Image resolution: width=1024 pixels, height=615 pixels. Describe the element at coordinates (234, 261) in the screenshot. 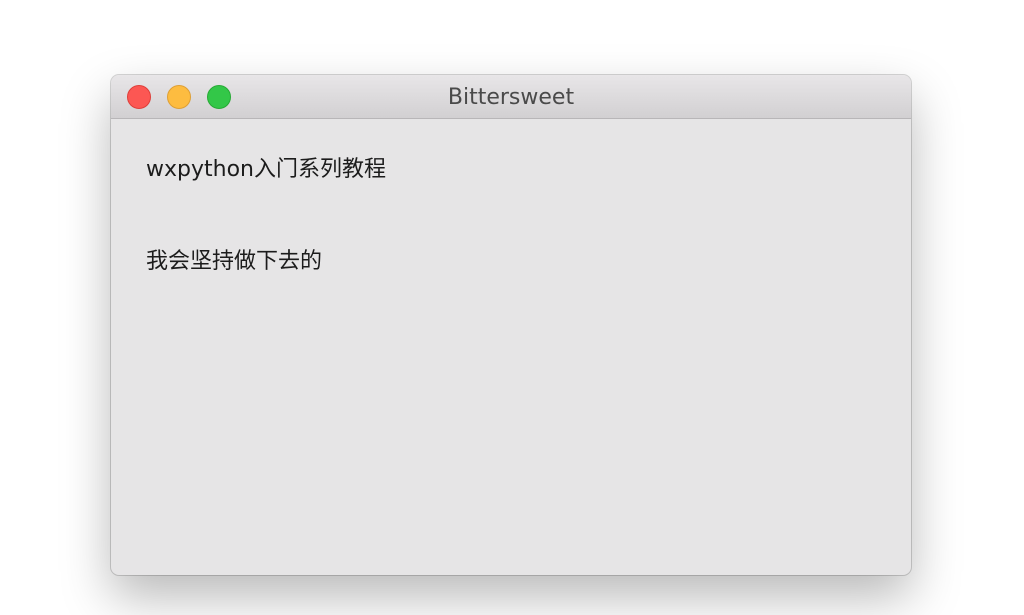

I see `static-text-commitment: 我会坚持做下去的` at that location.